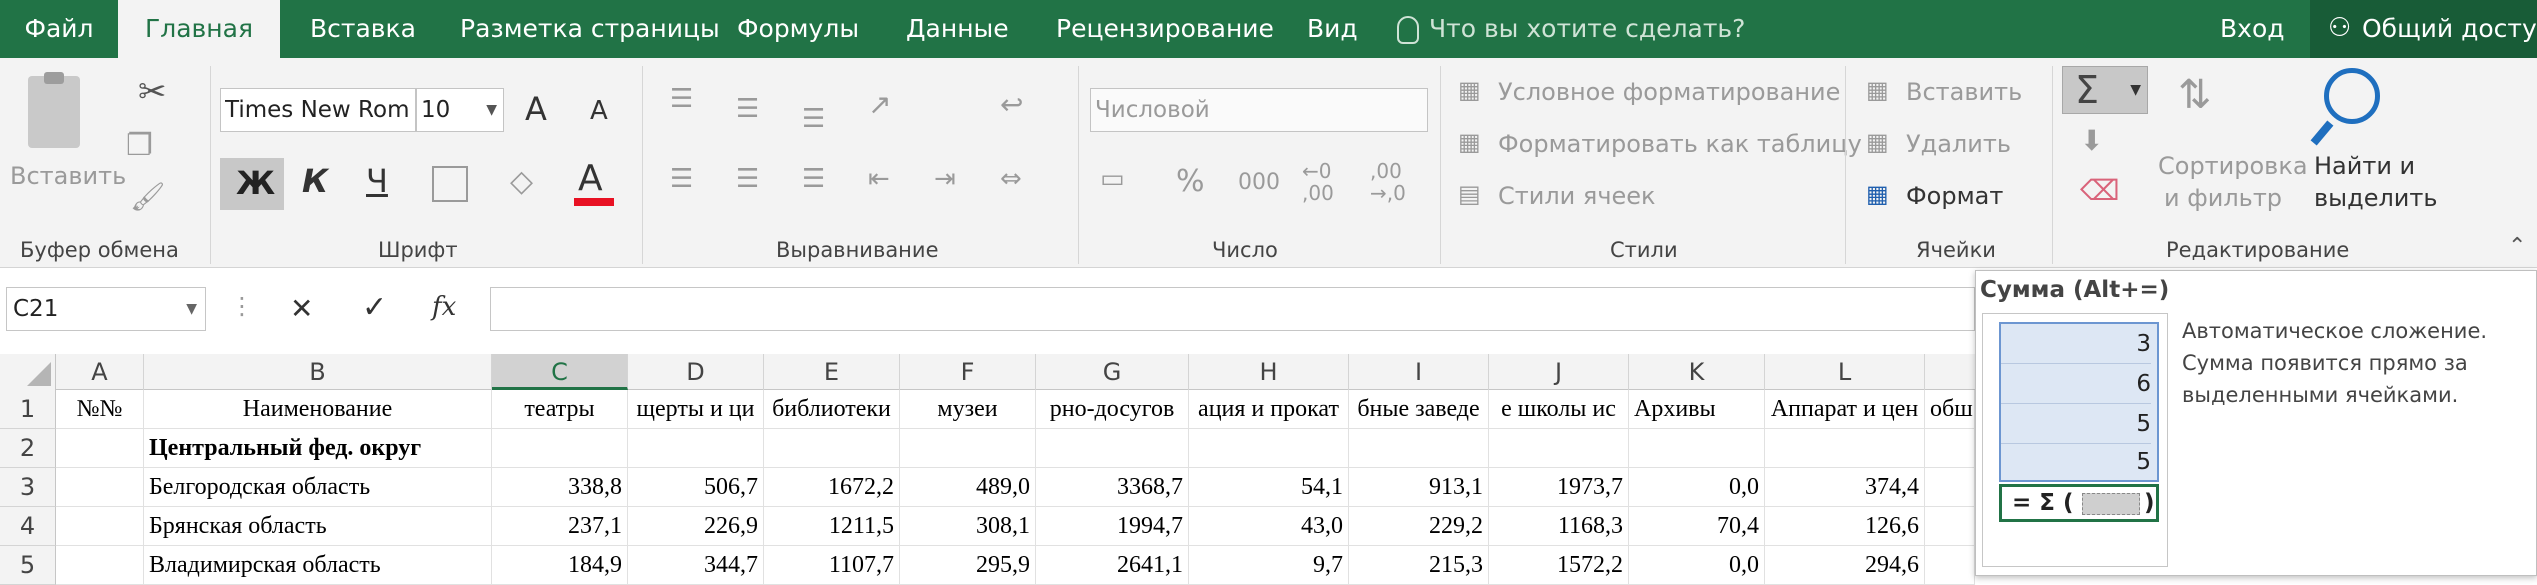 The width and height of the screenshot is (2537, 585). Describe the element at coordinates (450, 184) in the screenshot. I see `borders-icon` at that location.